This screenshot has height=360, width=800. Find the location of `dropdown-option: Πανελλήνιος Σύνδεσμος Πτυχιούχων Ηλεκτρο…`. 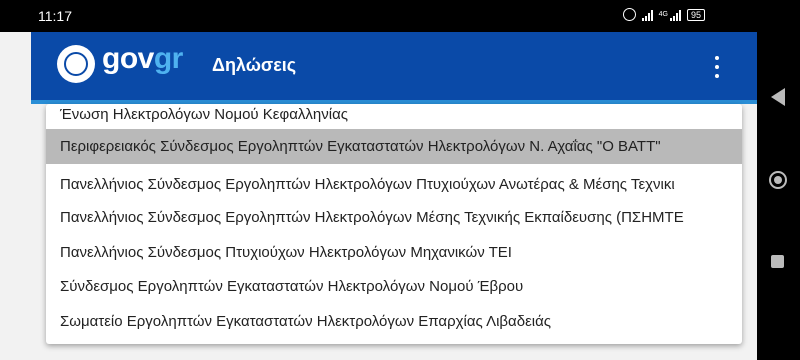

dropdown-option: Πανελλήνιος Σύνδεσμος Πτυχιούχων Ηλεκτρο… is located at coordinates (394, 252).